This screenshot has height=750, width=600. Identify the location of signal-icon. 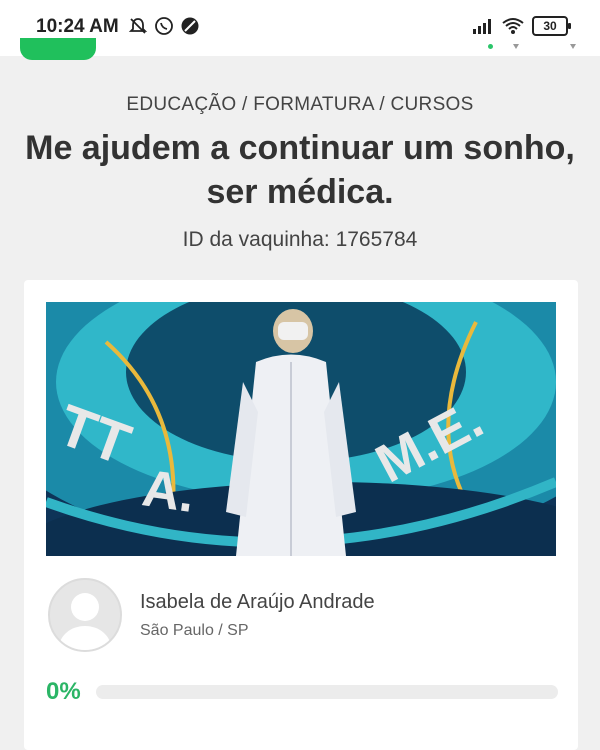
(482, 26).